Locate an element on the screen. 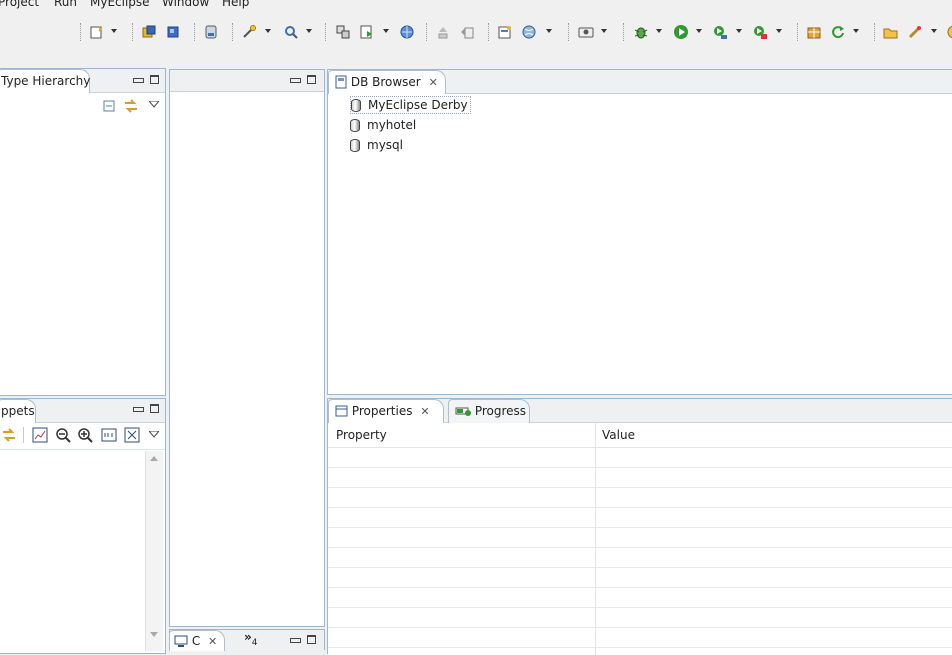 Image resolution: width=952 pixels, height=655 pixels. tree-item-label: myhotel is located at coordinates (392, 125).